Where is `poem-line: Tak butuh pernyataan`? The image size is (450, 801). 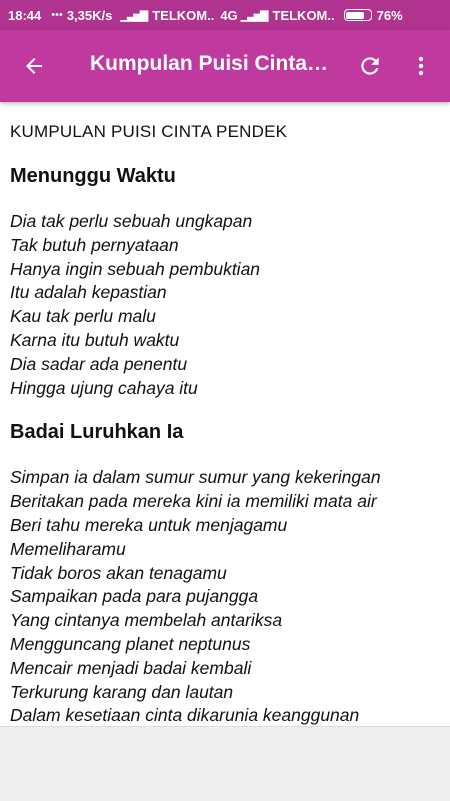 poem-line: Tak butuh pernyataan is located at coordinates (94, 244).